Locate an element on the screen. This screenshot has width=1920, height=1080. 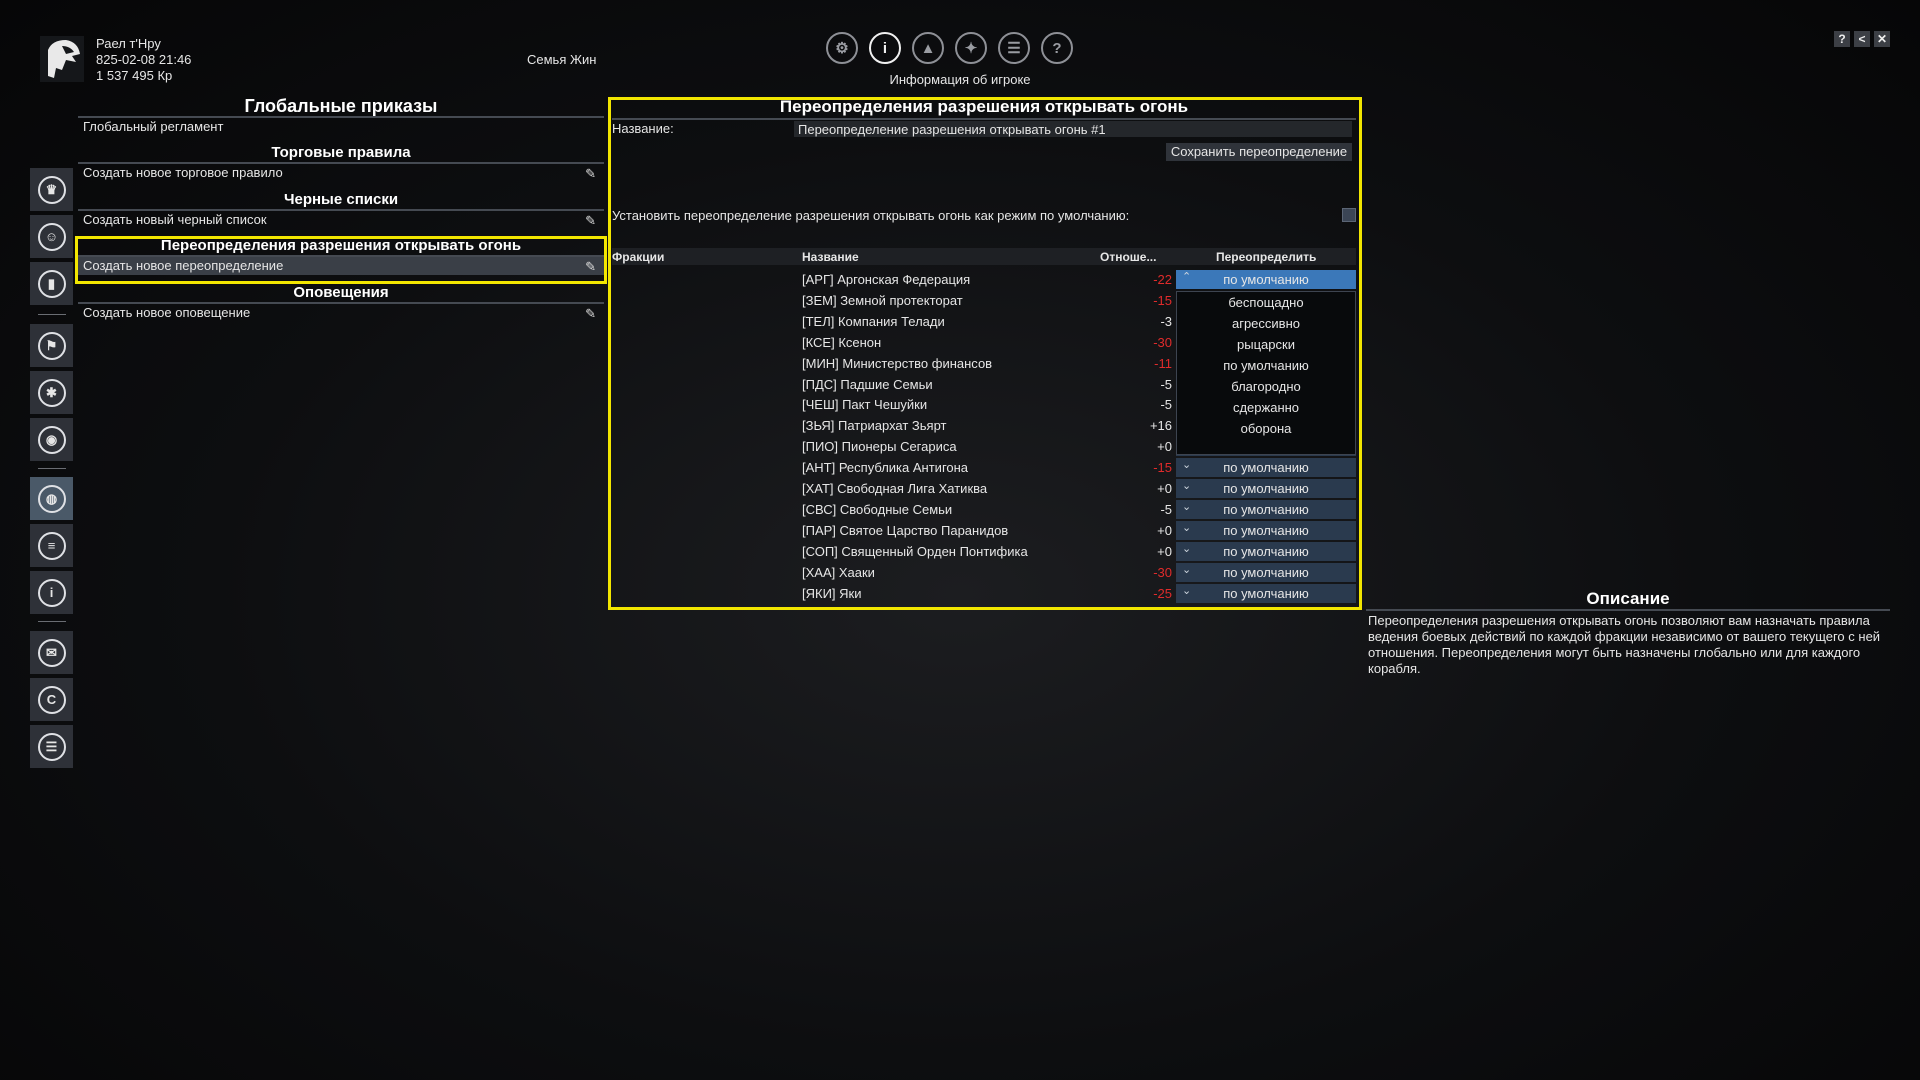
database-icon: ☰ is located at coordinates (51, 746).